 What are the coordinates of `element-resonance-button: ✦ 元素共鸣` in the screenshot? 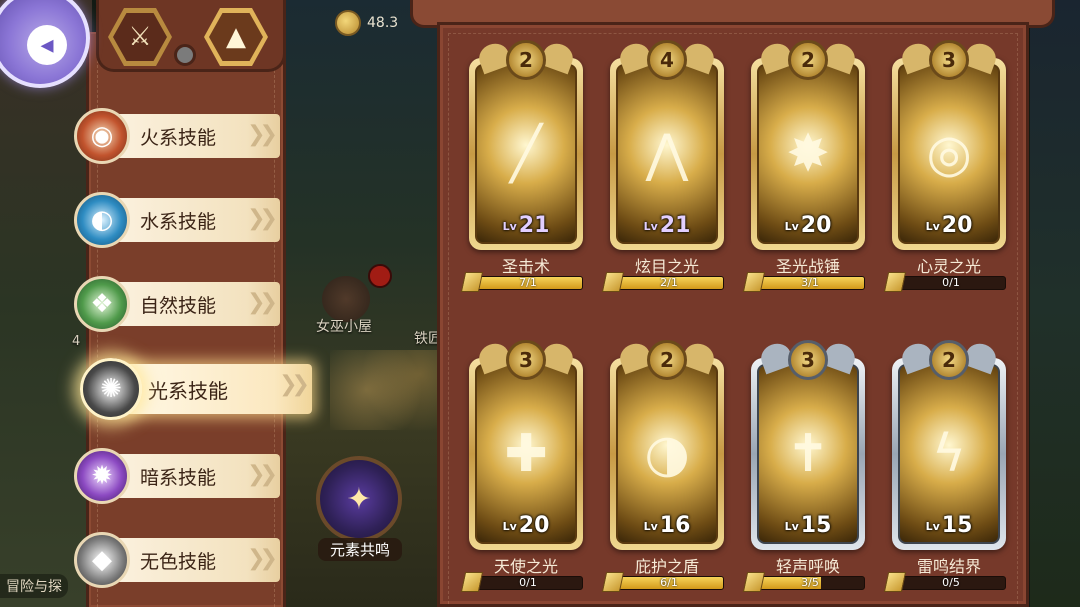 It's located at (360, 508).